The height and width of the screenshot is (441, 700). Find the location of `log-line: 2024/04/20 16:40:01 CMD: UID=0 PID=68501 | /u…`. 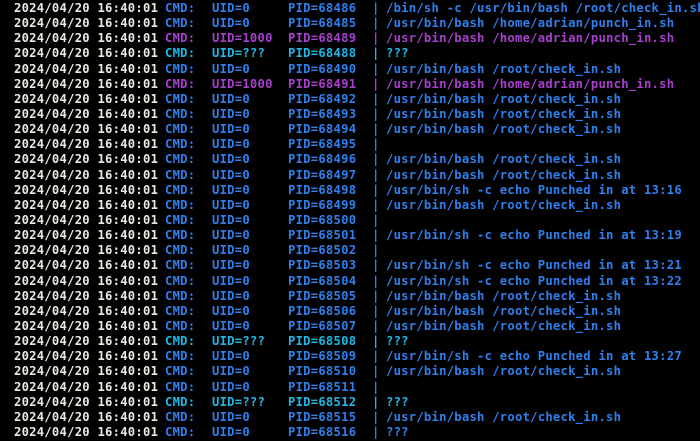

log-line: 2024/04/20 16:40:01 CMD: UID=0 PID=68501 | /u… is located at coordinates (357, 235).